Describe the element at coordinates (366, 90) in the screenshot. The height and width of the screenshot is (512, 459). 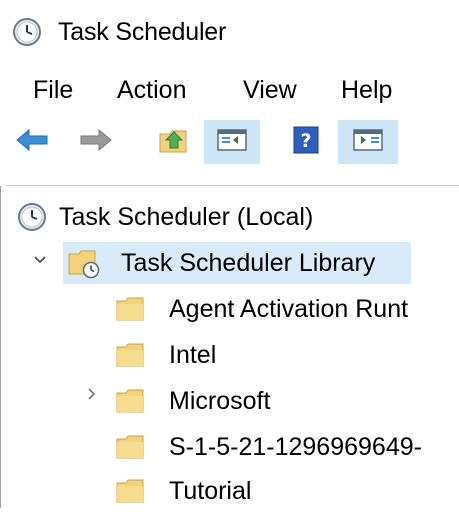
I see `menu-help: Help` at that location.